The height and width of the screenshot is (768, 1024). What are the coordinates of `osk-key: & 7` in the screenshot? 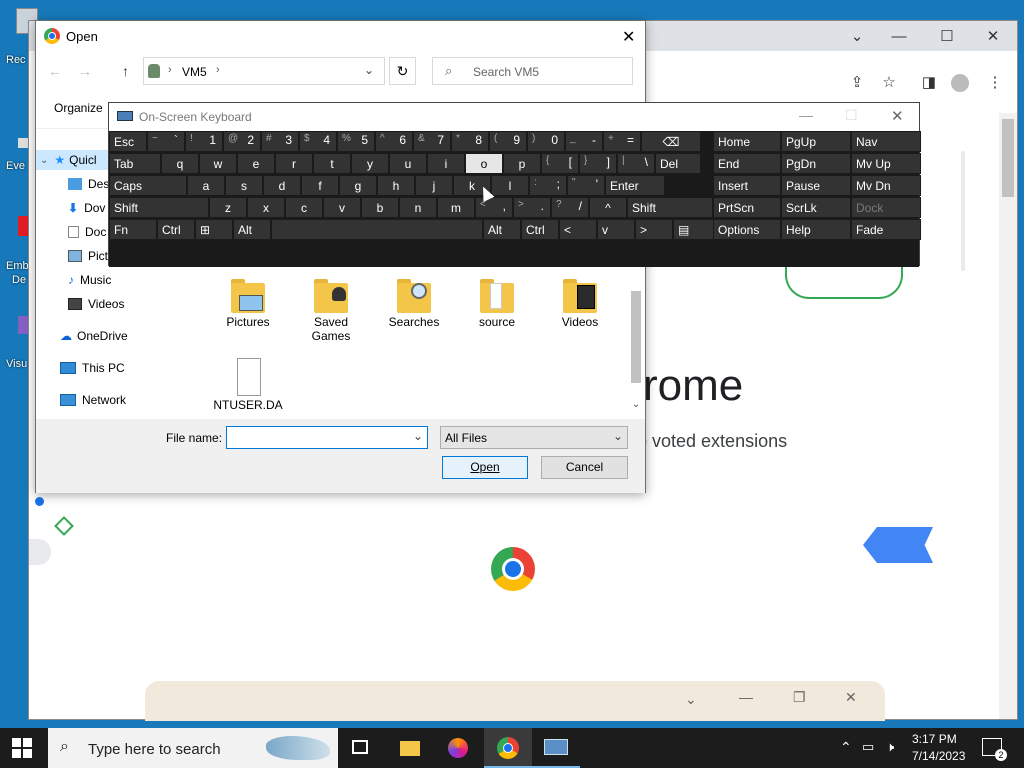 It's located at (432, 141).